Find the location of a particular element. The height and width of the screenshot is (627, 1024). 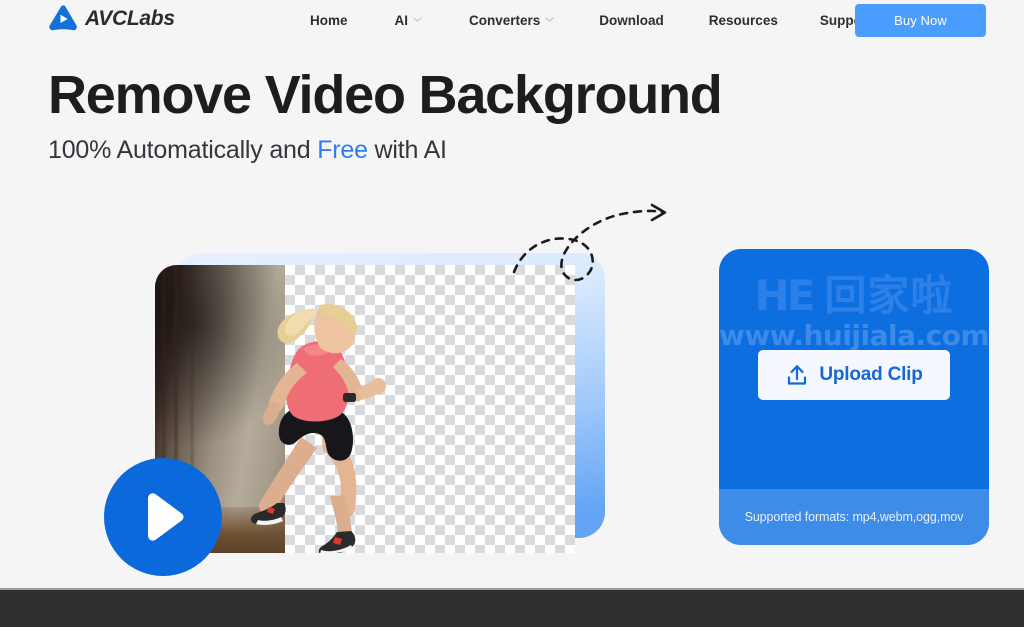

nav-item-home: Home is located at coordinates (329, 20).